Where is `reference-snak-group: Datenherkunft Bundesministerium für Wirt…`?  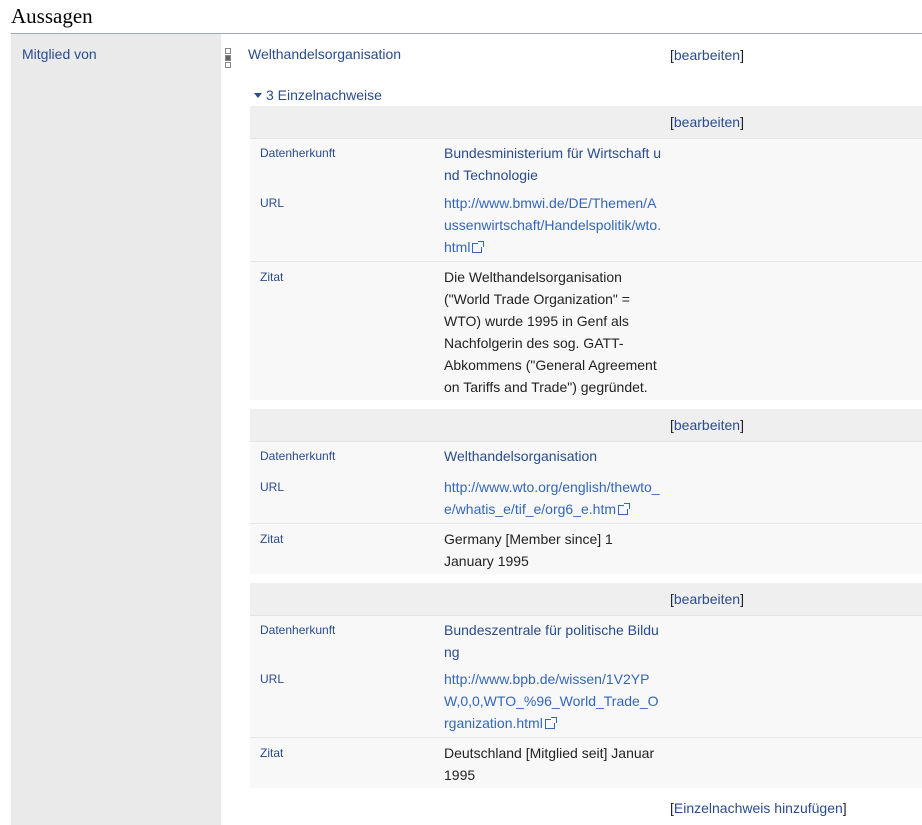 reference-snak-group: Datenherkunft Bundesministerium für Wirt… is located at coordinates (586, 200).